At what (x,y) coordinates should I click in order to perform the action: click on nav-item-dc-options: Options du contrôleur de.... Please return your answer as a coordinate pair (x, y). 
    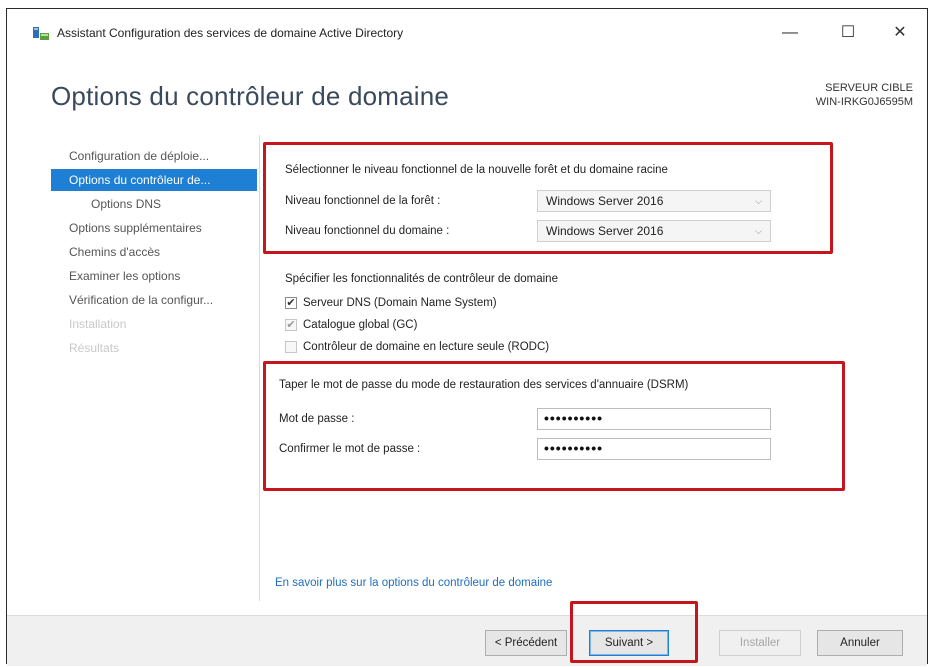
    Looking at the image, I should click on (154, 180).